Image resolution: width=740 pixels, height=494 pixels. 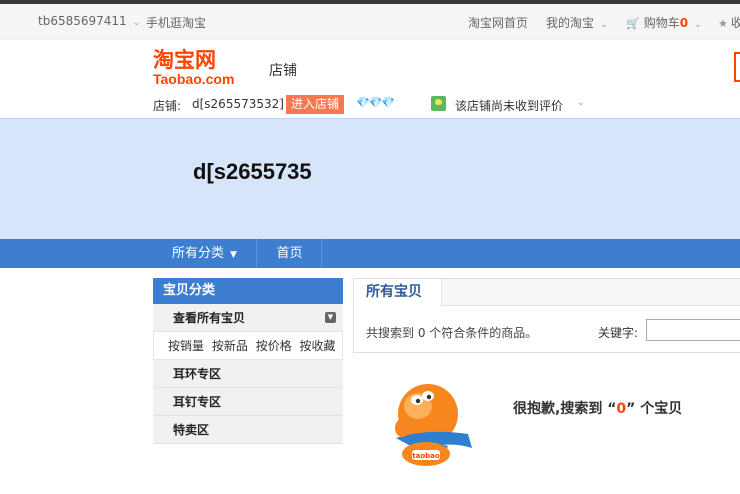 I want to click on empty-prefix: 很抱歉,搜索到 “, so click(x=564, y=409).